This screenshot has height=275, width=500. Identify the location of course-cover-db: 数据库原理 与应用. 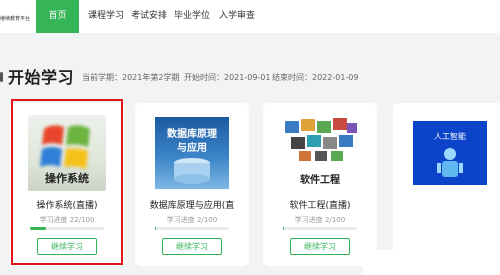
(192, 153).